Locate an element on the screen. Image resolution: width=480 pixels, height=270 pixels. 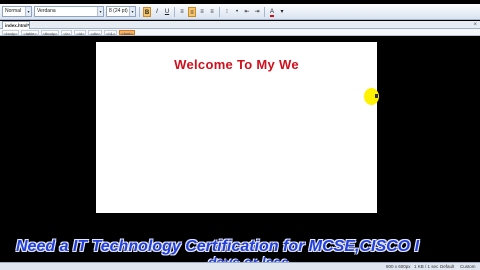
document-tab-index: index.html* is located at coordinates (16, 25).